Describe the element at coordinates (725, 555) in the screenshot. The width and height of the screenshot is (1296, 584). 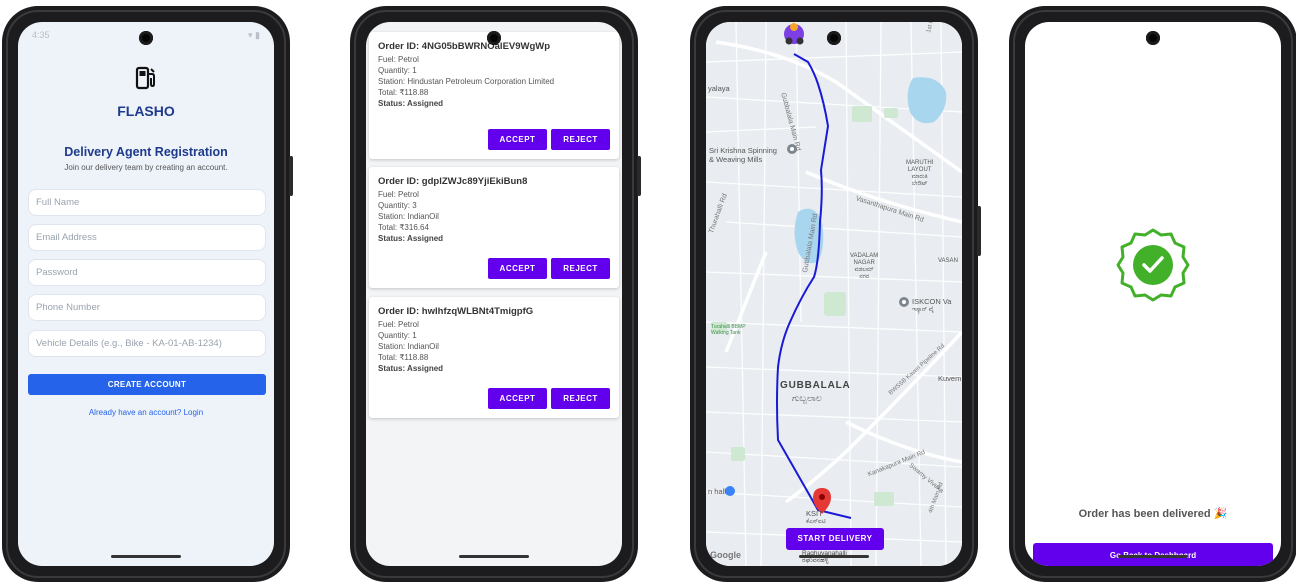
I see `google-logo: Google` at that location.